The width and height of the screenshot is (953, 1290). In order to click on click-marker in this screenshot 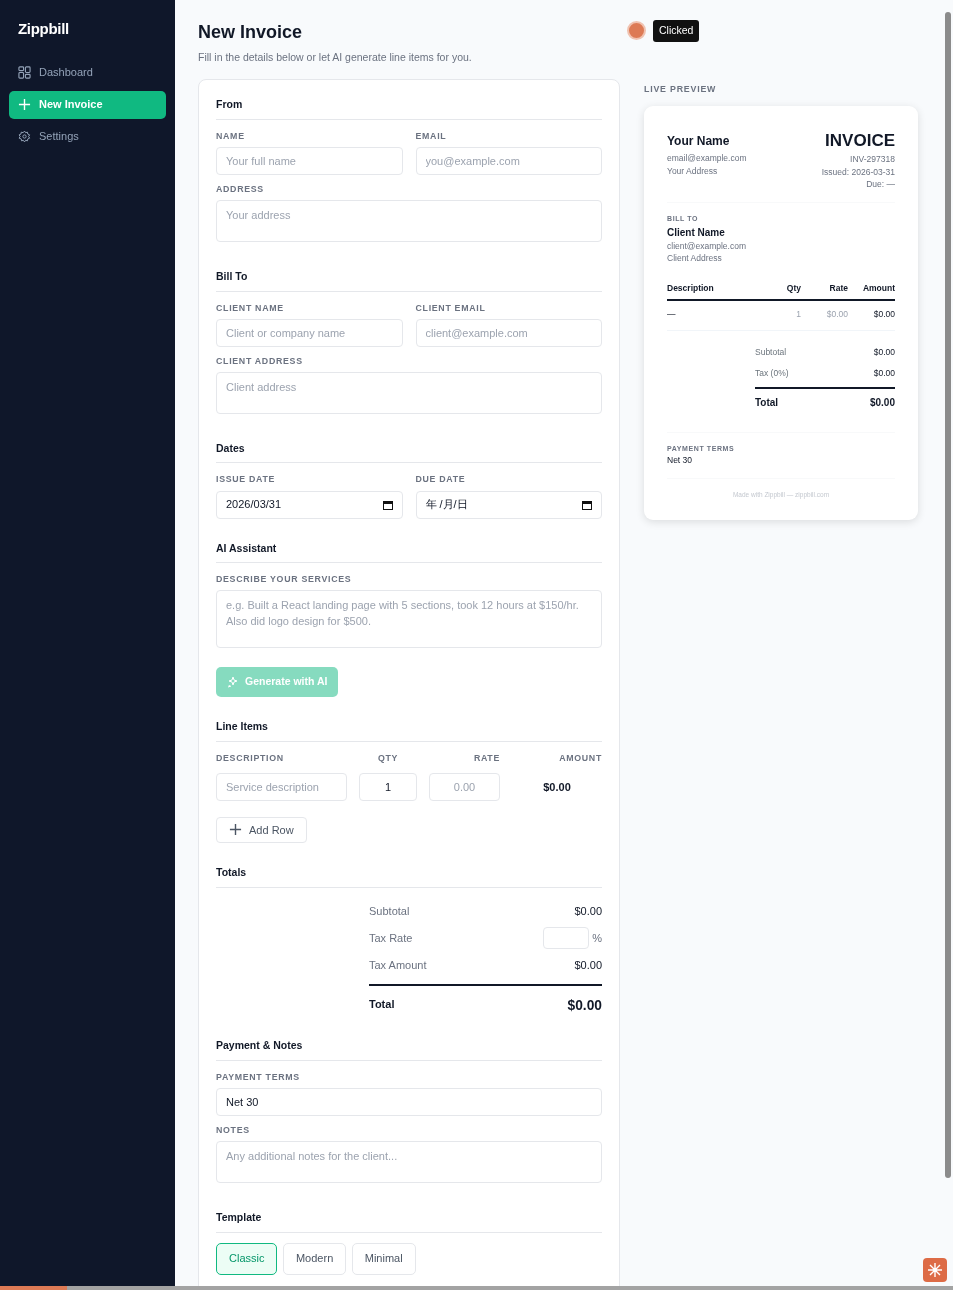, I will do `click(636, 31)`.